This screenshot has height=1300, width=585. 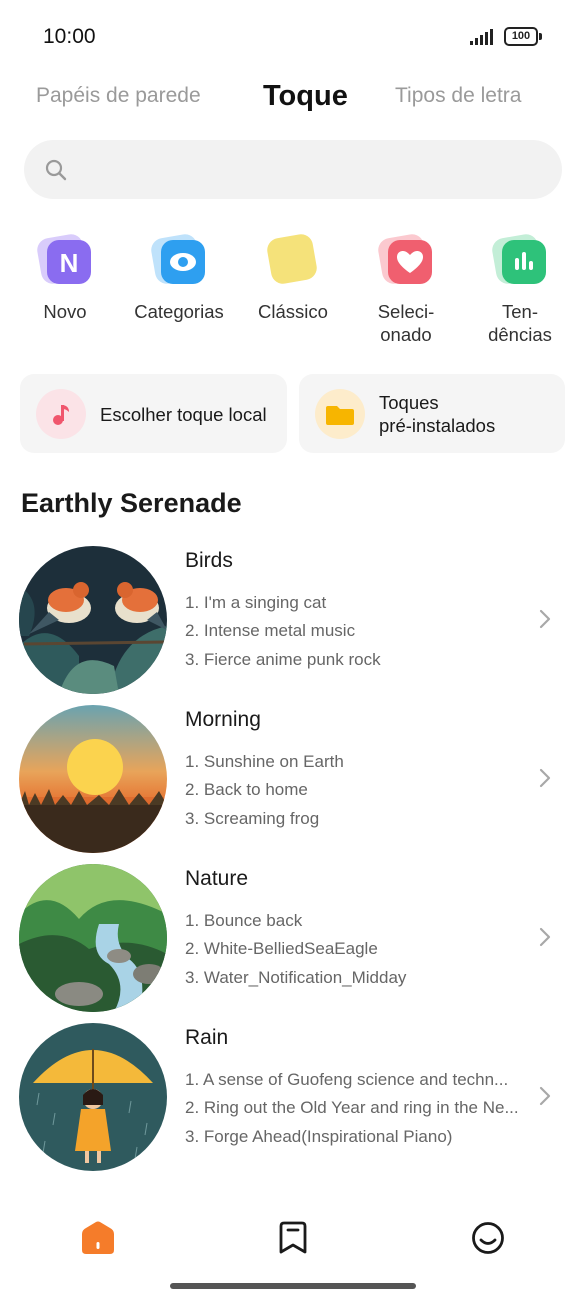 I want to click on track-item: 3. Screaming frog, so click(x=252, y=818).